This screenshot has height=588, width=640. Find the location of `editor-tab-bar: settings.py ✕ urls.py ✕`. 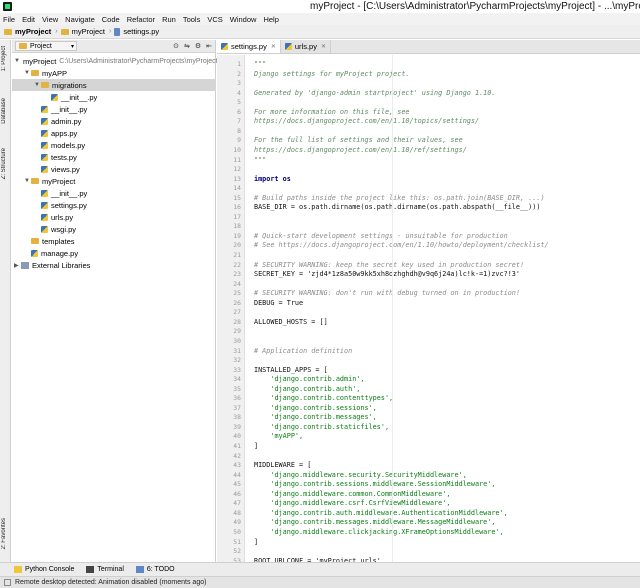

editor-tab-bar: settings.py ✕ urls.py ✕ is located at coordinates (428, 47).